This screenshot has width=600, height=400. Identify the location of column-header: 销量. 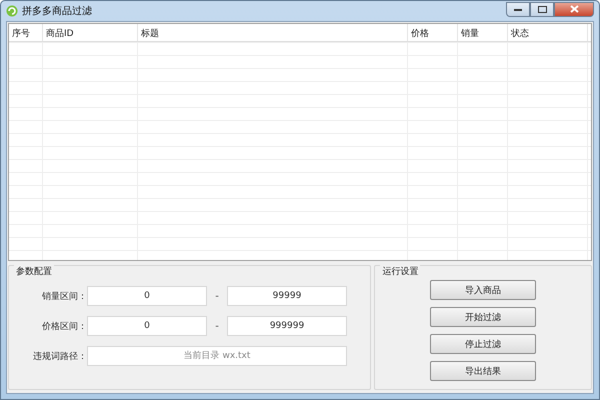
(483, 32).